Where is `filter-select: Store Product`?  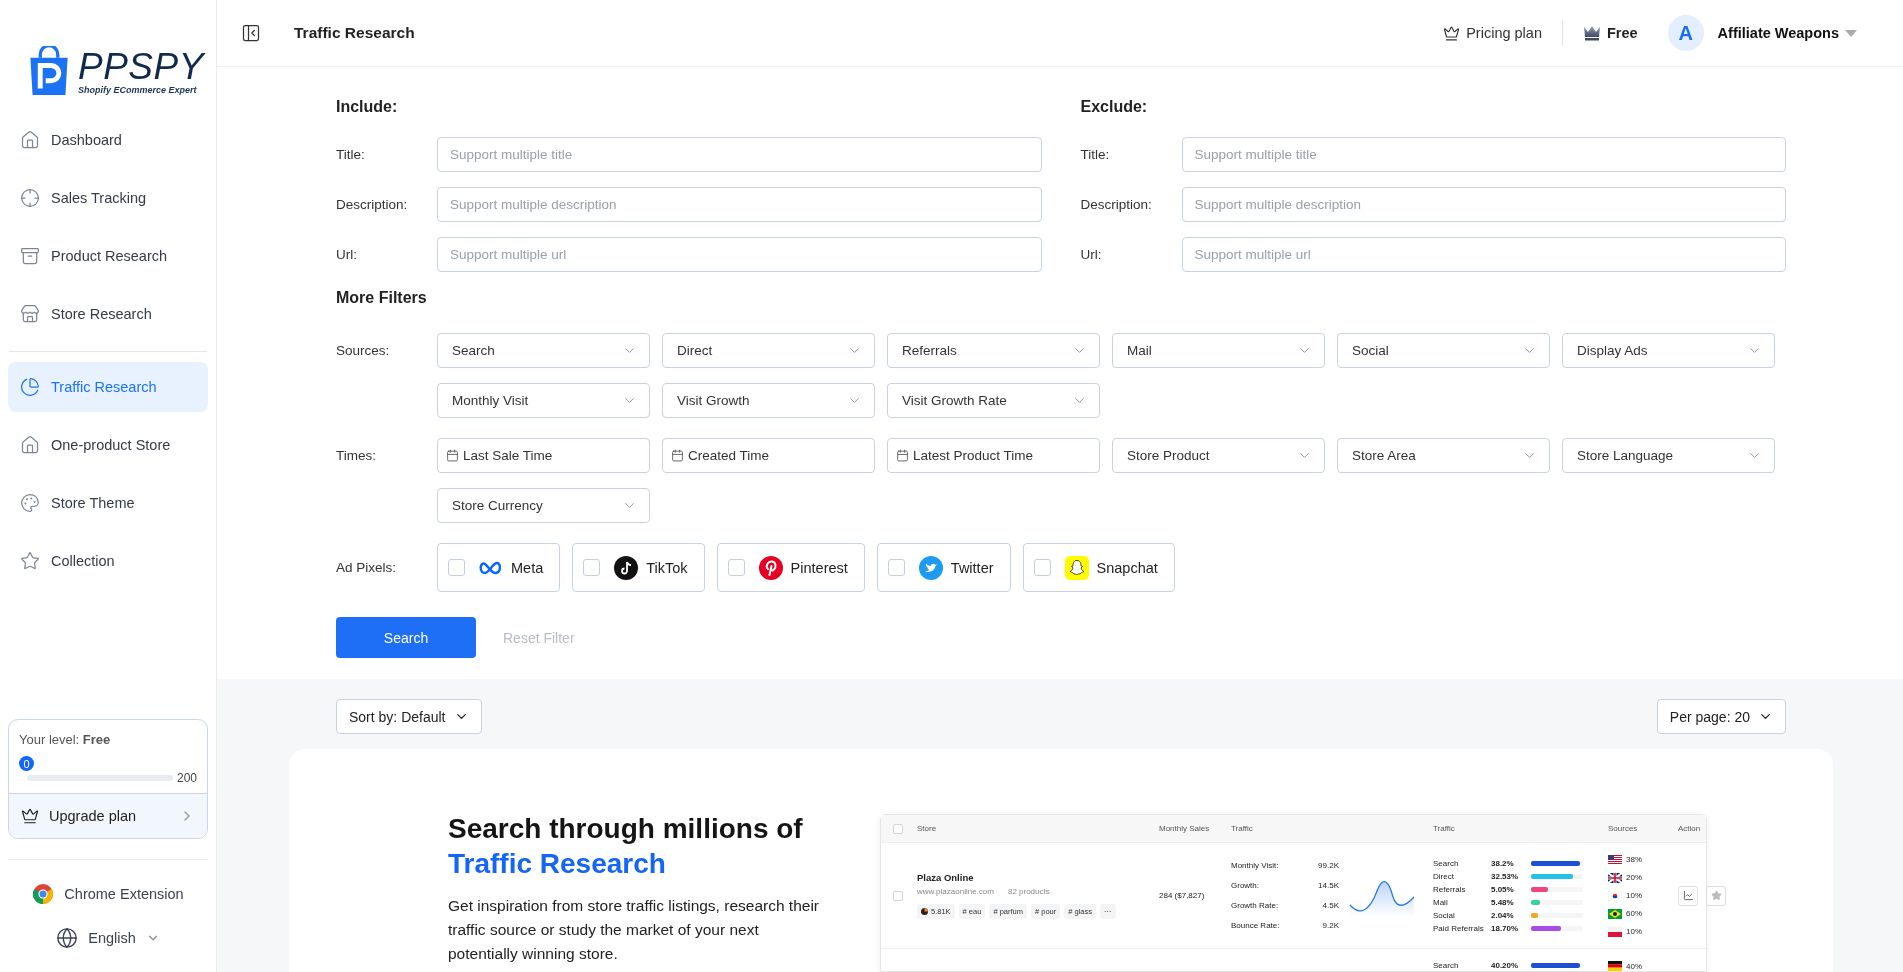
filter-select: Store Product is located at coordinates (1218, 455).